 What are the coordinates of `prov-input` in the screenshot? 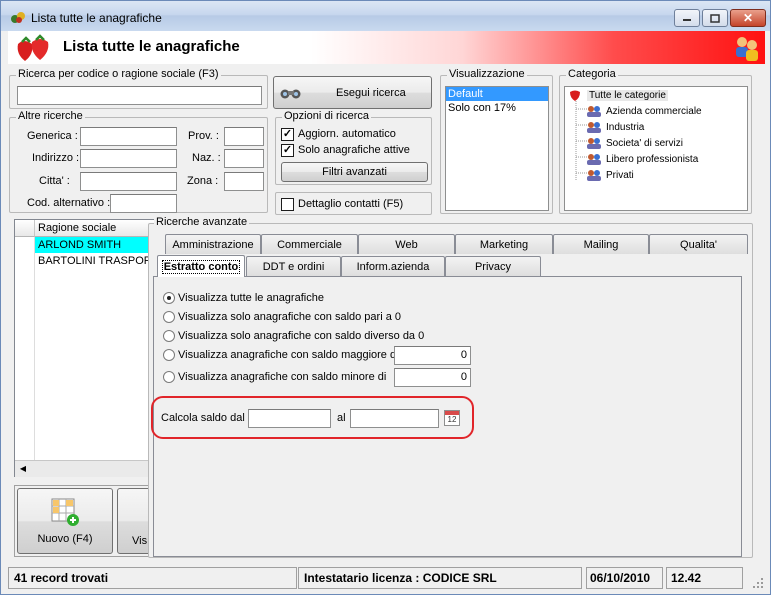 It's located at (244, 136).